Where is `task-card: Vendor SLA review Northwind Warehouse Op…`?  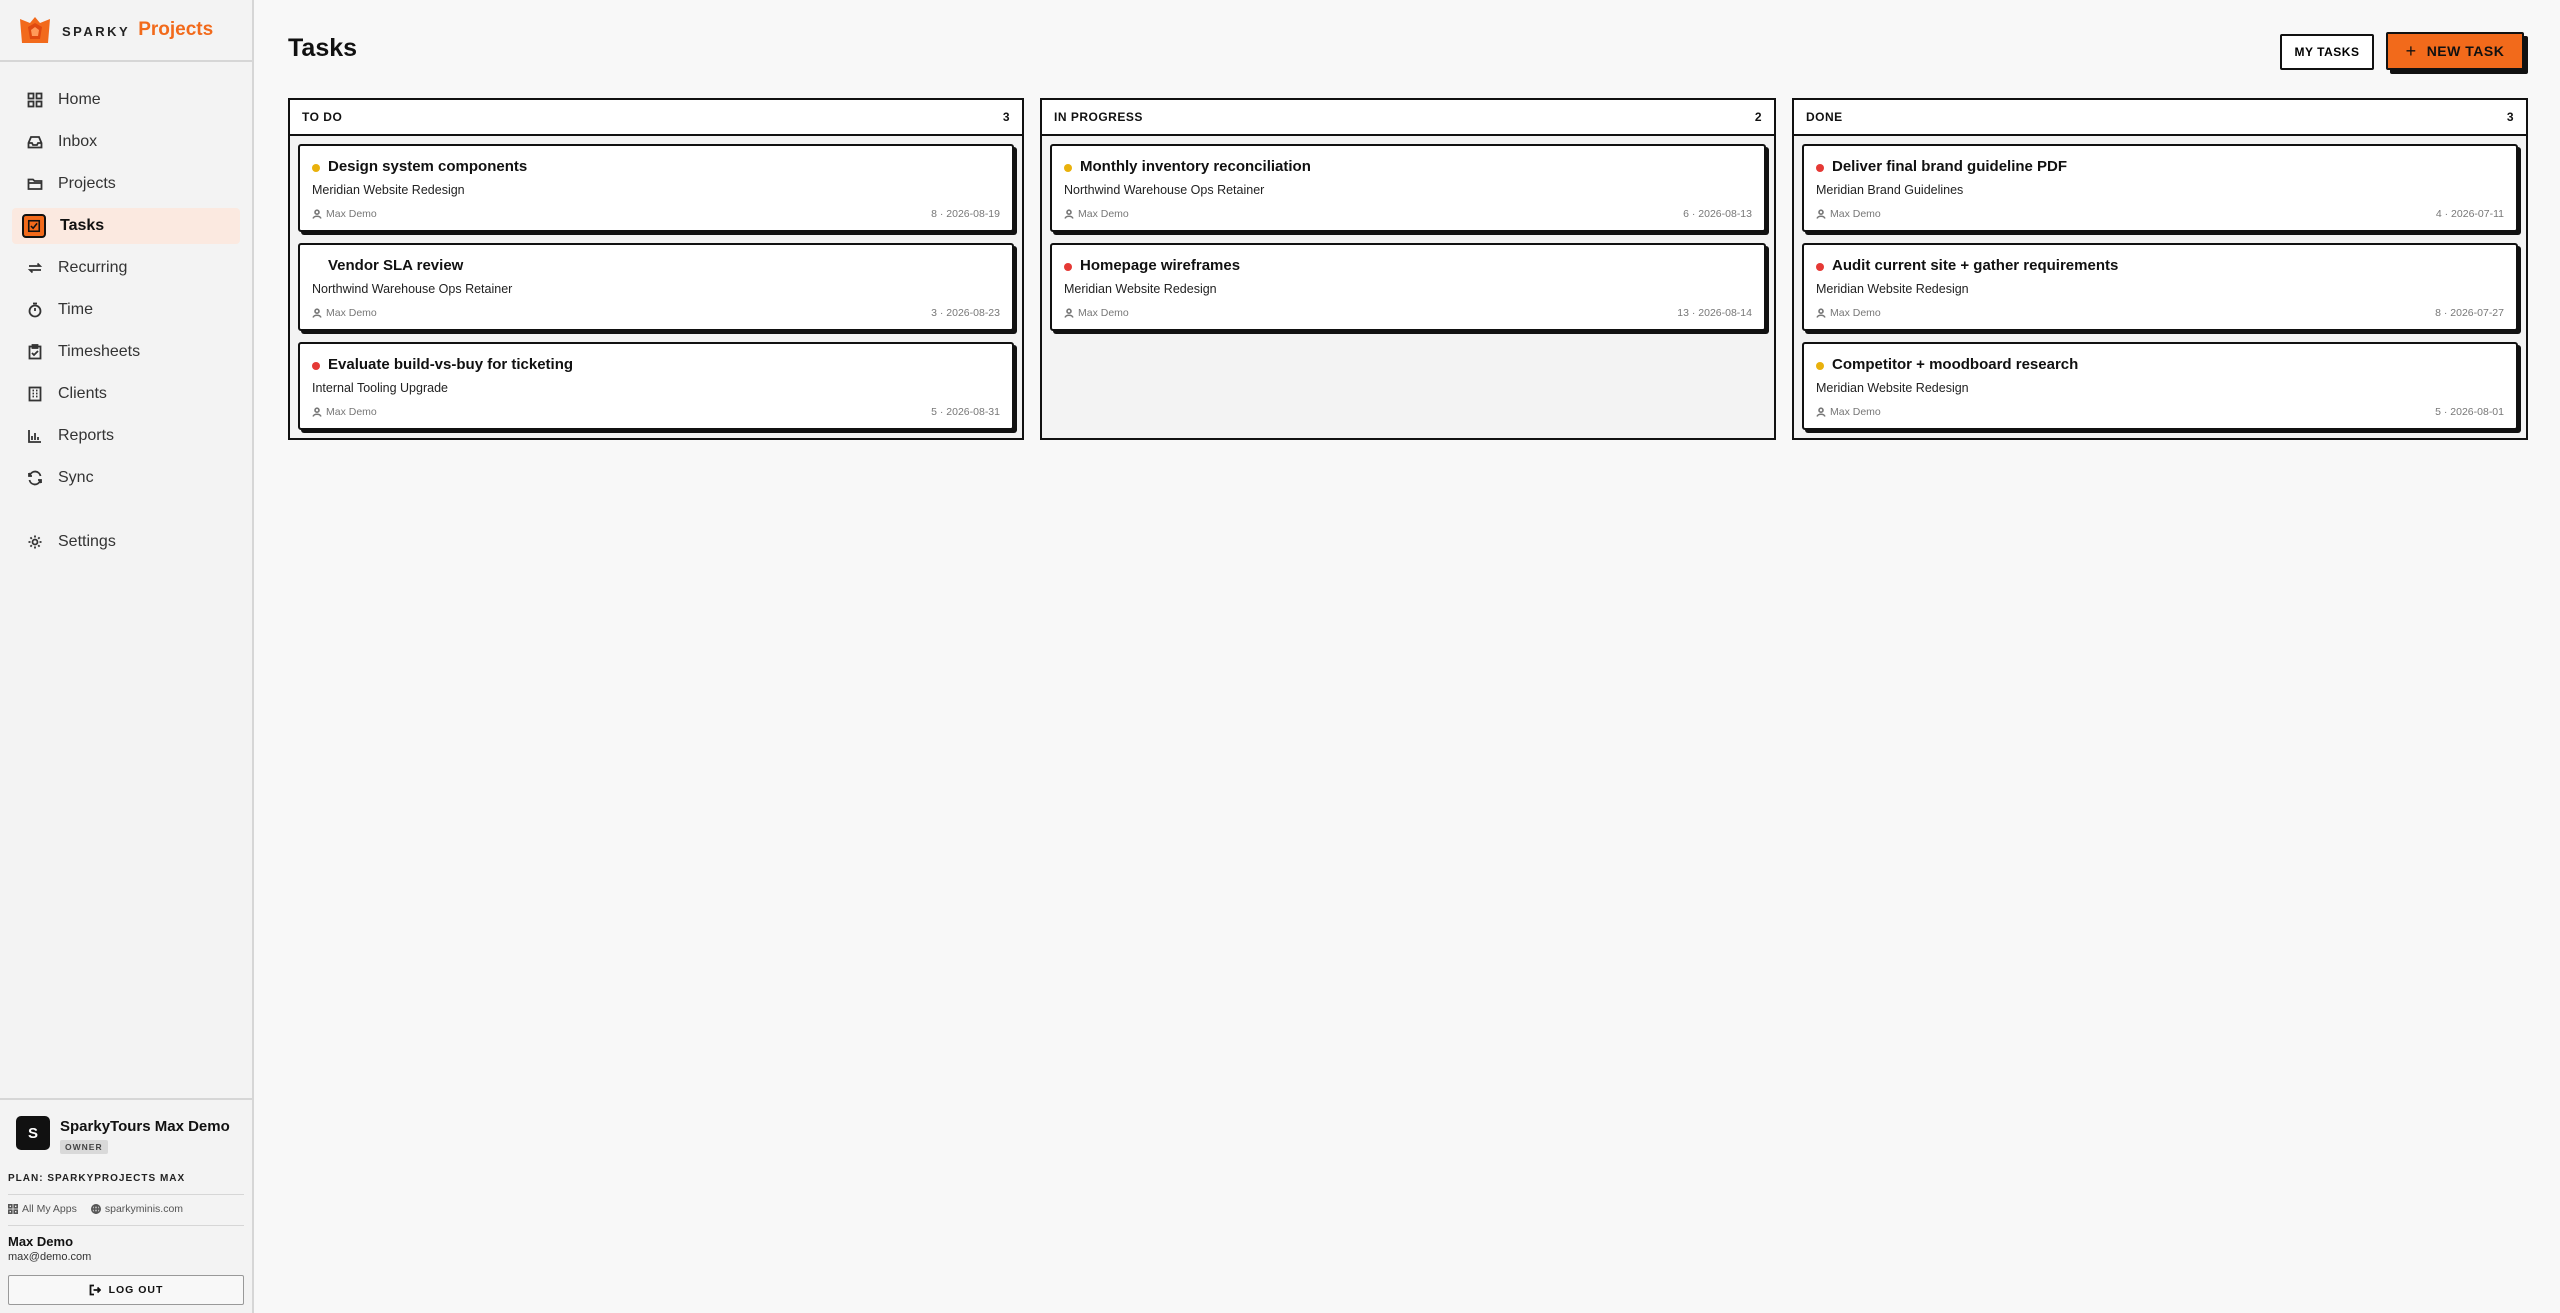 task-card: Vendor SLA review Northwind Warehouse Op… is located at coordinates (656, 287).